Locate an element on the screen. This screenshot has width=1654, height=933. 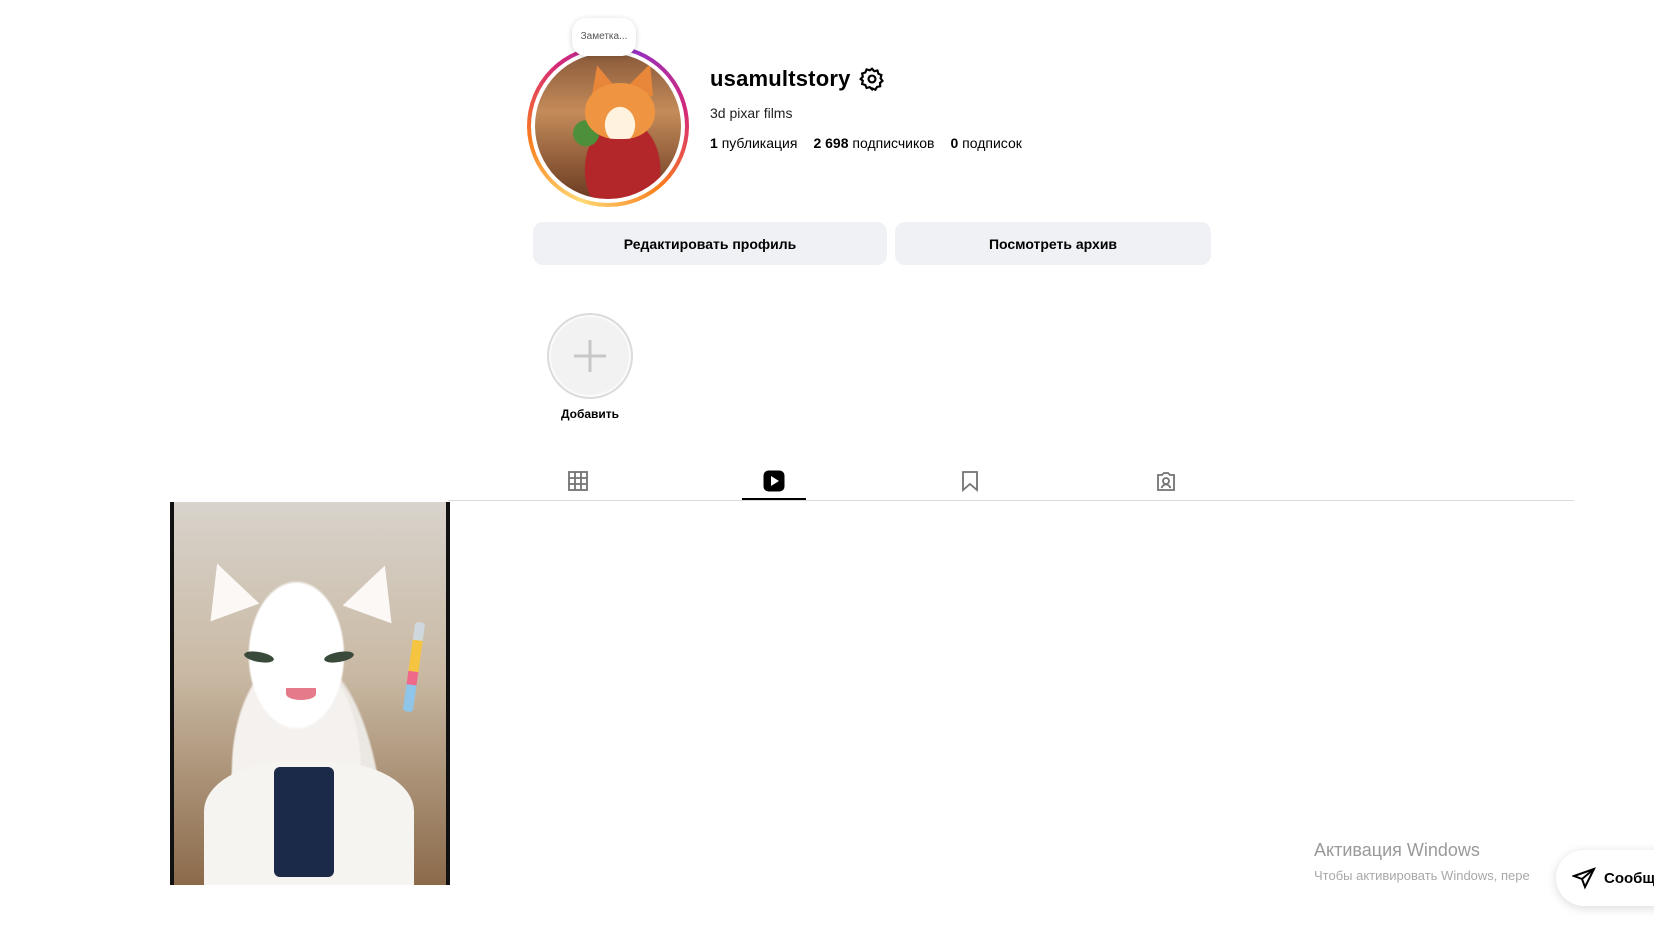
tagged-icon is located at coordinates (1166, 481).